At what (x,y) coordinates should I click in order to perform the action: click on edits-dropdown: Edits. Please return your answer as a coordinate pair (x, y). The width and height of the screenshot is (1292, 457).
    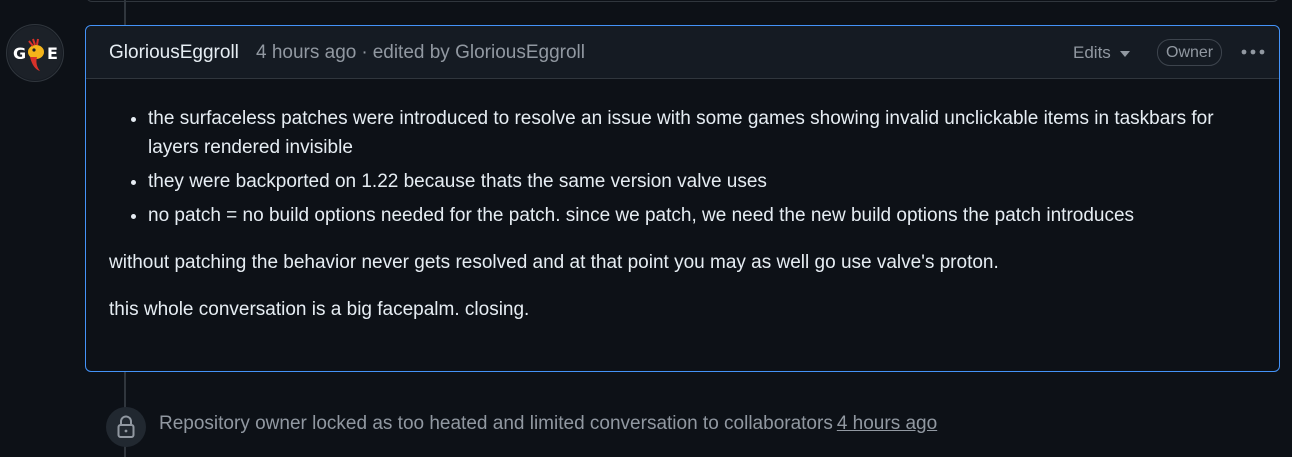
    Looking at the image, I should click on (1101, 53).